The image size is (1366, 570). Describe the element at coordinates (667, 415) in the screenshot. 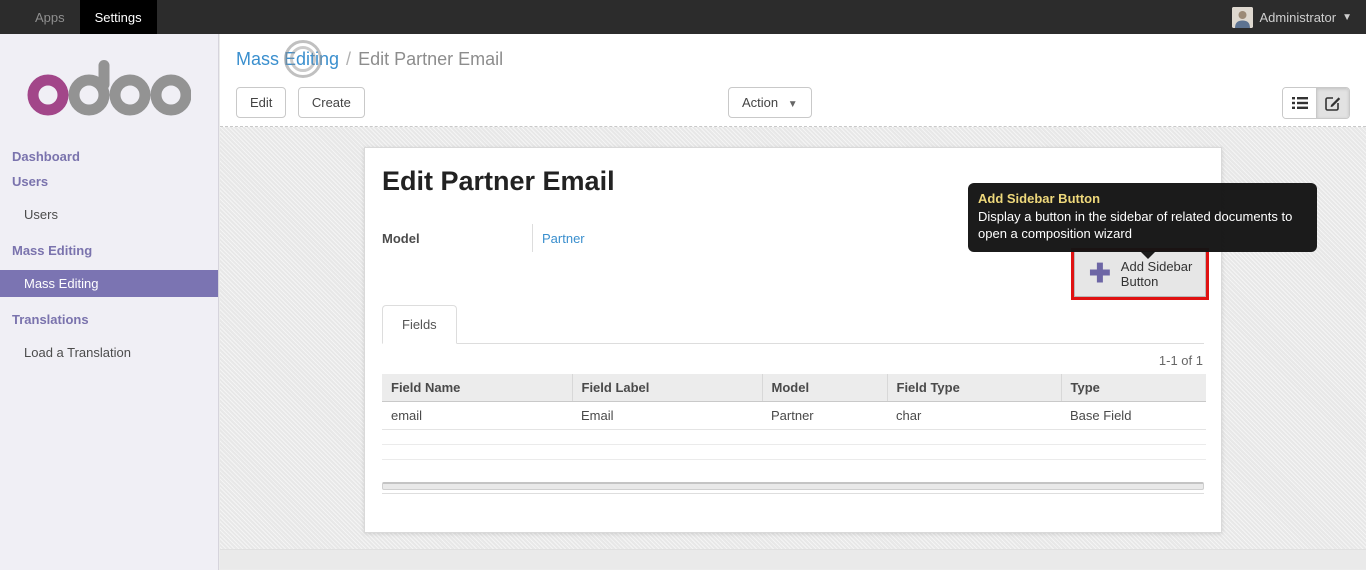

I see `cell-field-label: Email` at that location.